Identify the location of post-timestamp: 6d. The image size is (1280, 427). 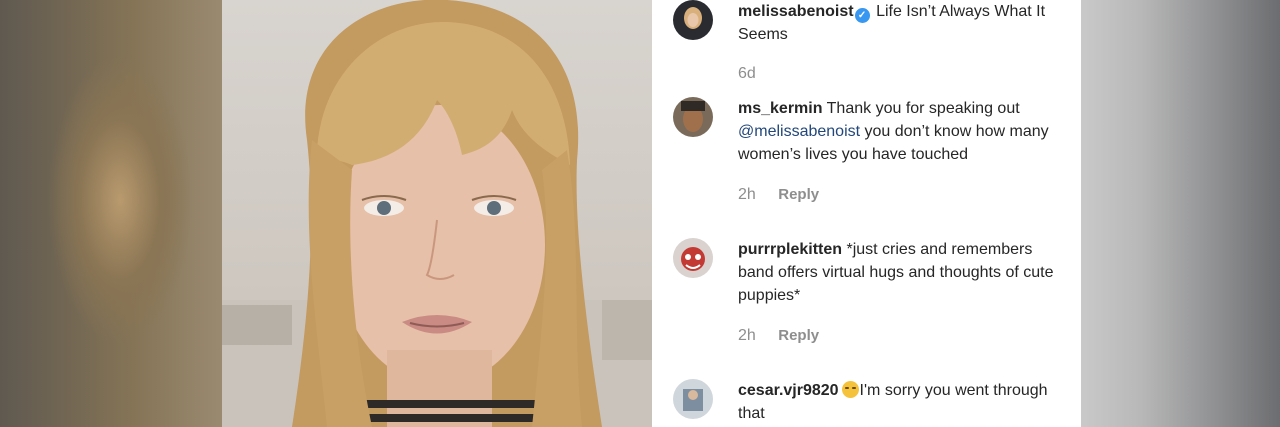
(747, 73).